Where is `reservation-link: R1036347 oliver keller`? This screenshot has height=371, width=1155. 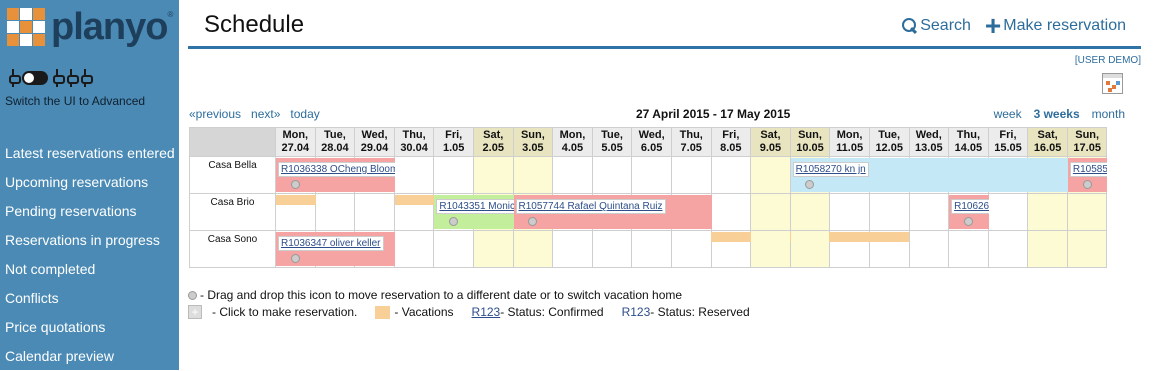
reservation-link: R1036347 oliver keller is located at coordinates (331, 243).